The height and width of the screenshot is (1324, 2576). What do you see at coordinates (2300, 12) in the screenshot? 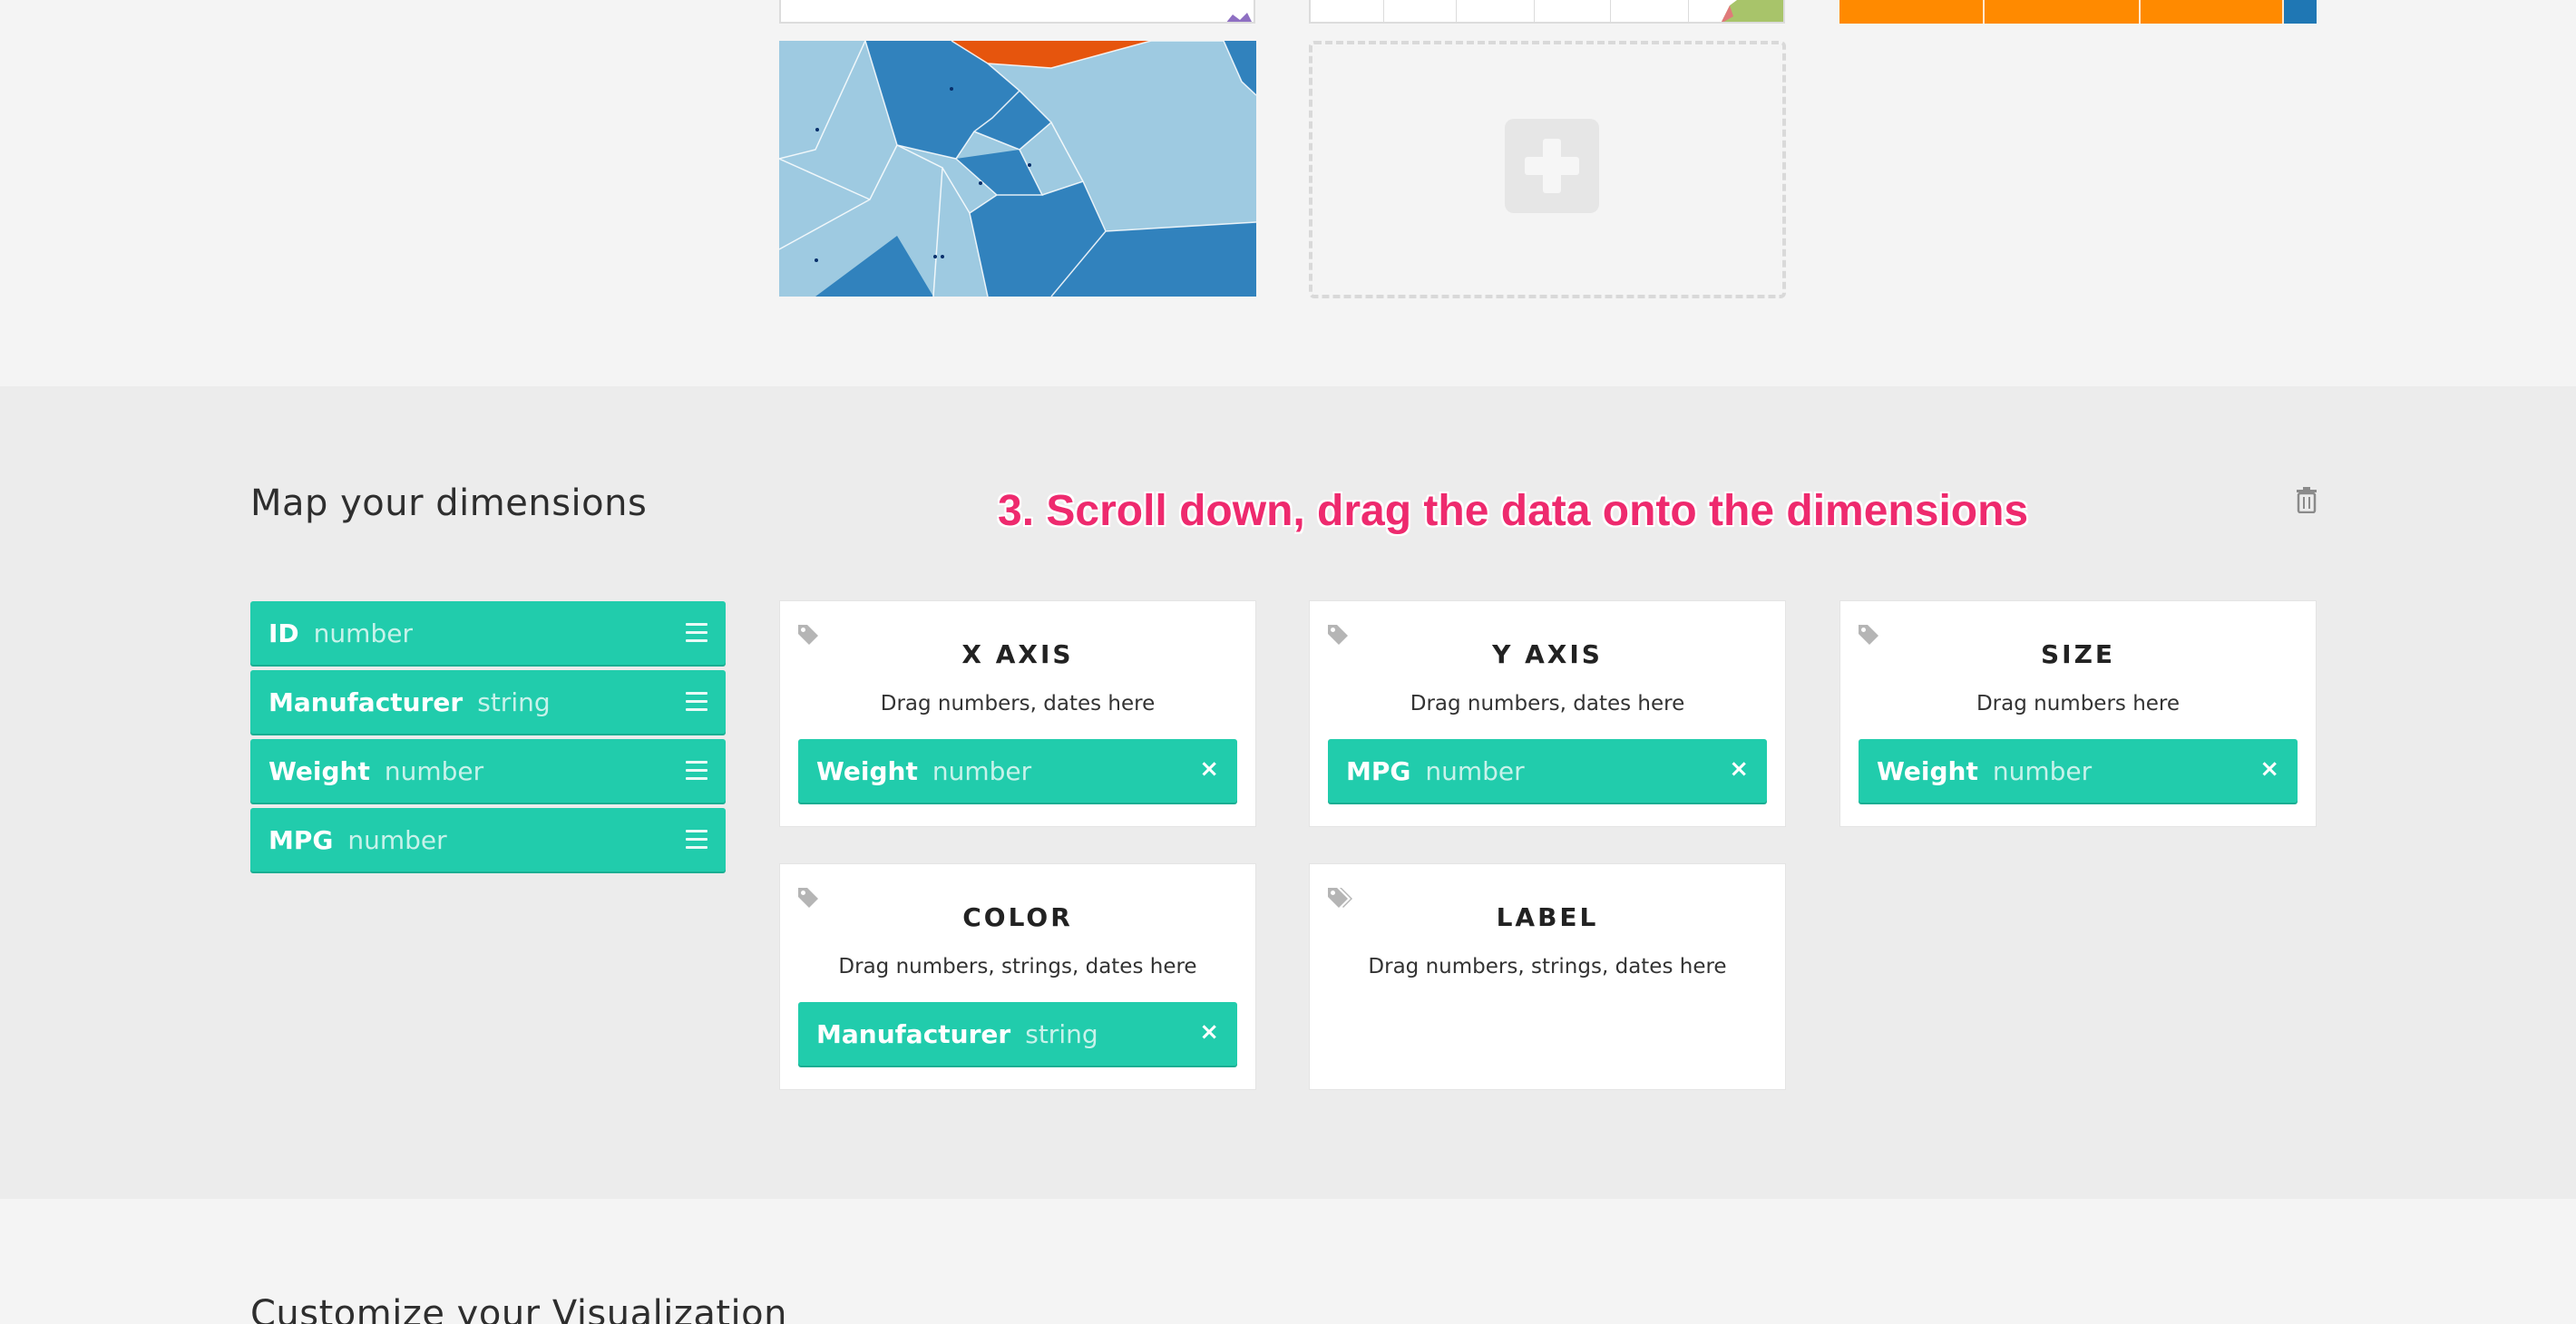
I see `bar-segment` at bounding box center [2300, 12].